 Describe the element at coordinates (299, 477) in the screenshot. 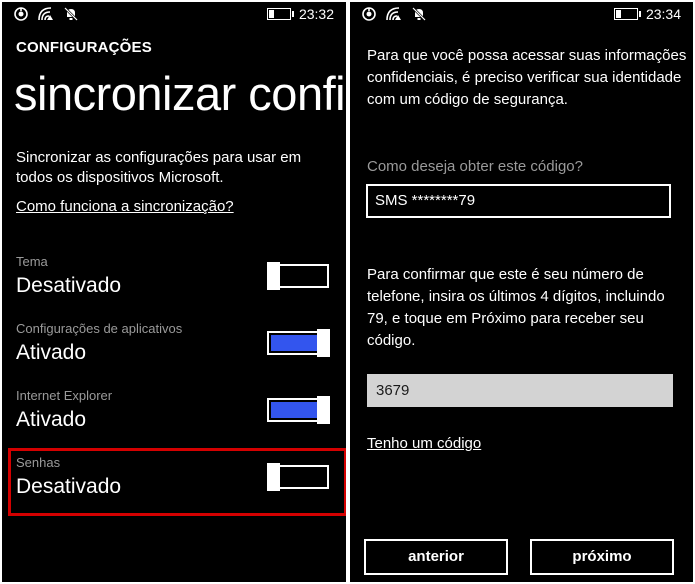

I see `passwords-toggle` at that location.